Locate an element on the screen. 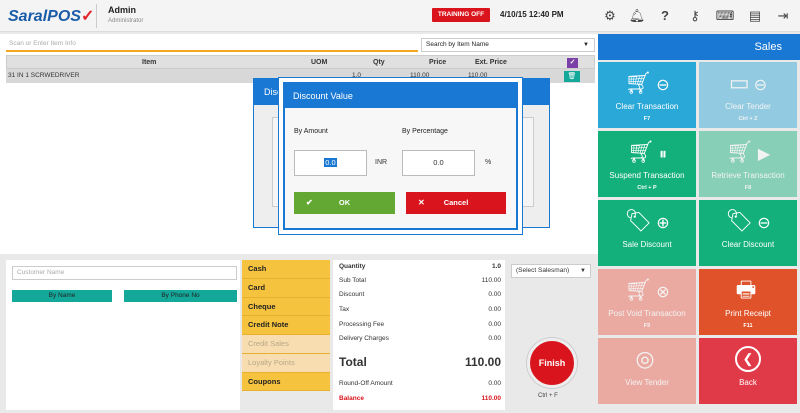 The width and height of the screenshot is (800, 413). cash-drawer-icon: ▤ is located at coordinates (755, 16).